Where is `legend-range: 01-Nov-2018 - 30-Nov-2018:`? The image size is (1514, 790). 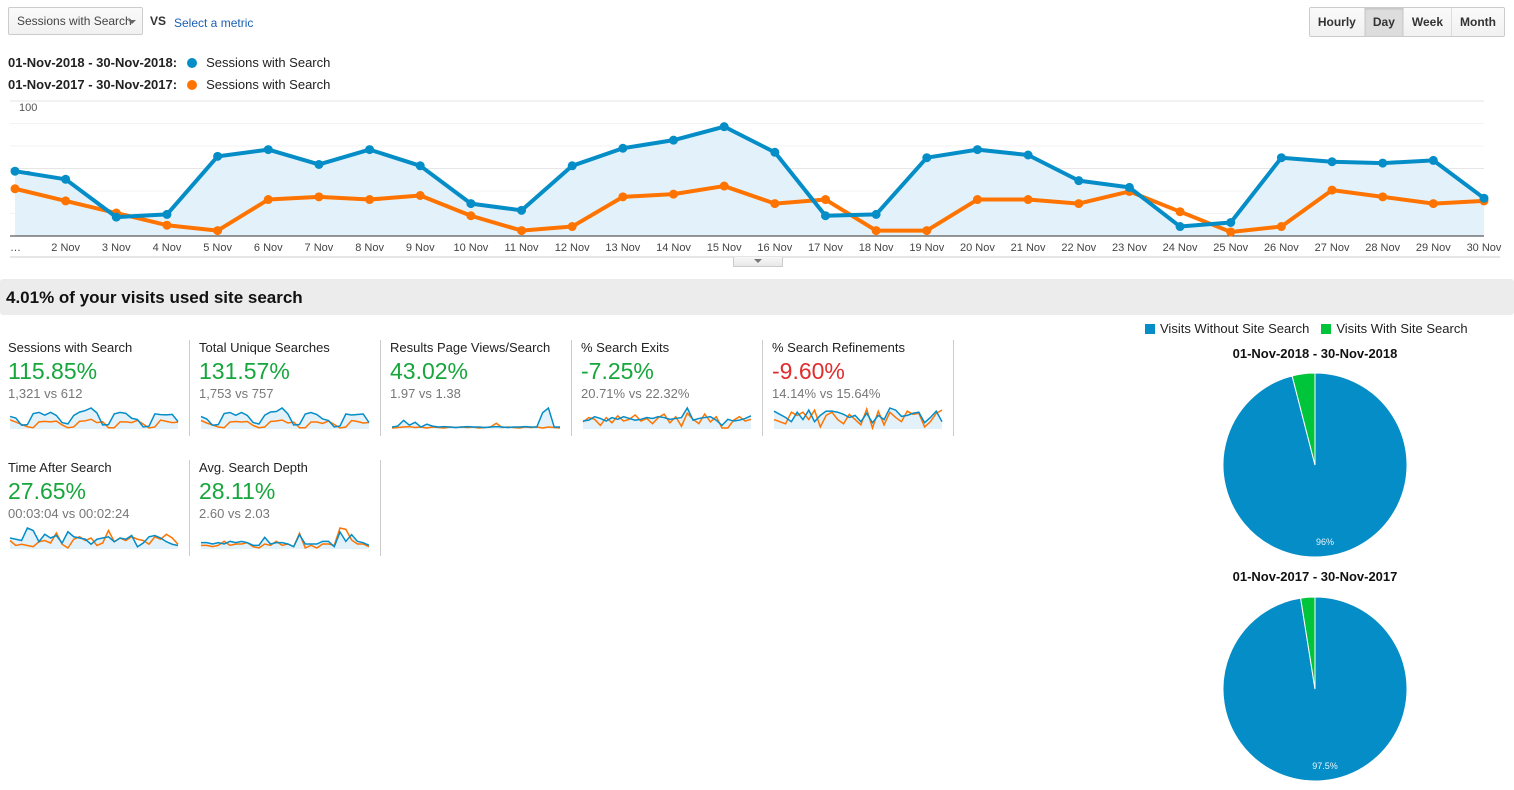
legend-range: 01-Nov-2018 - 30-Nov-2018: is located at coordinates (93, 62).